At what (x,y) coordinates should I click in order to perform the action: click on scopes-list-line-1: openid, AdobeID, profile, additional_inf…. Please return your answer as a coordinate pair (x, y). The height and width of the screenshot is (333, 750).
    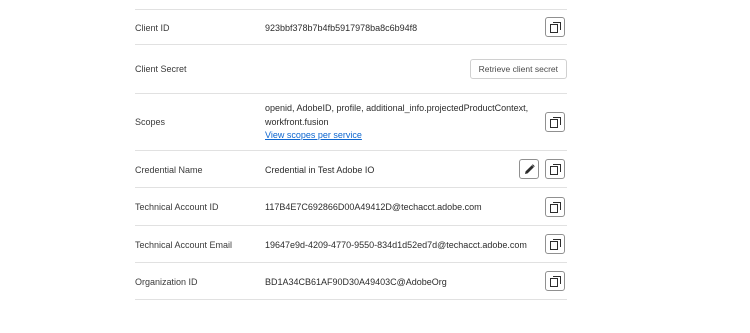
    Looking at the image, I should click on (397, 108).